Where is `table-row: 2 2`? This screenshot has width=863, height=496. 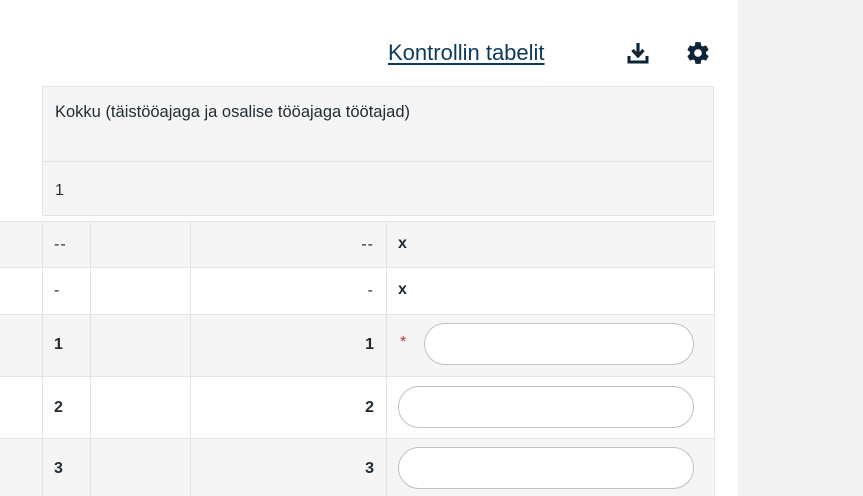 table-row: 2 2 is located at coordinates (357, 408).